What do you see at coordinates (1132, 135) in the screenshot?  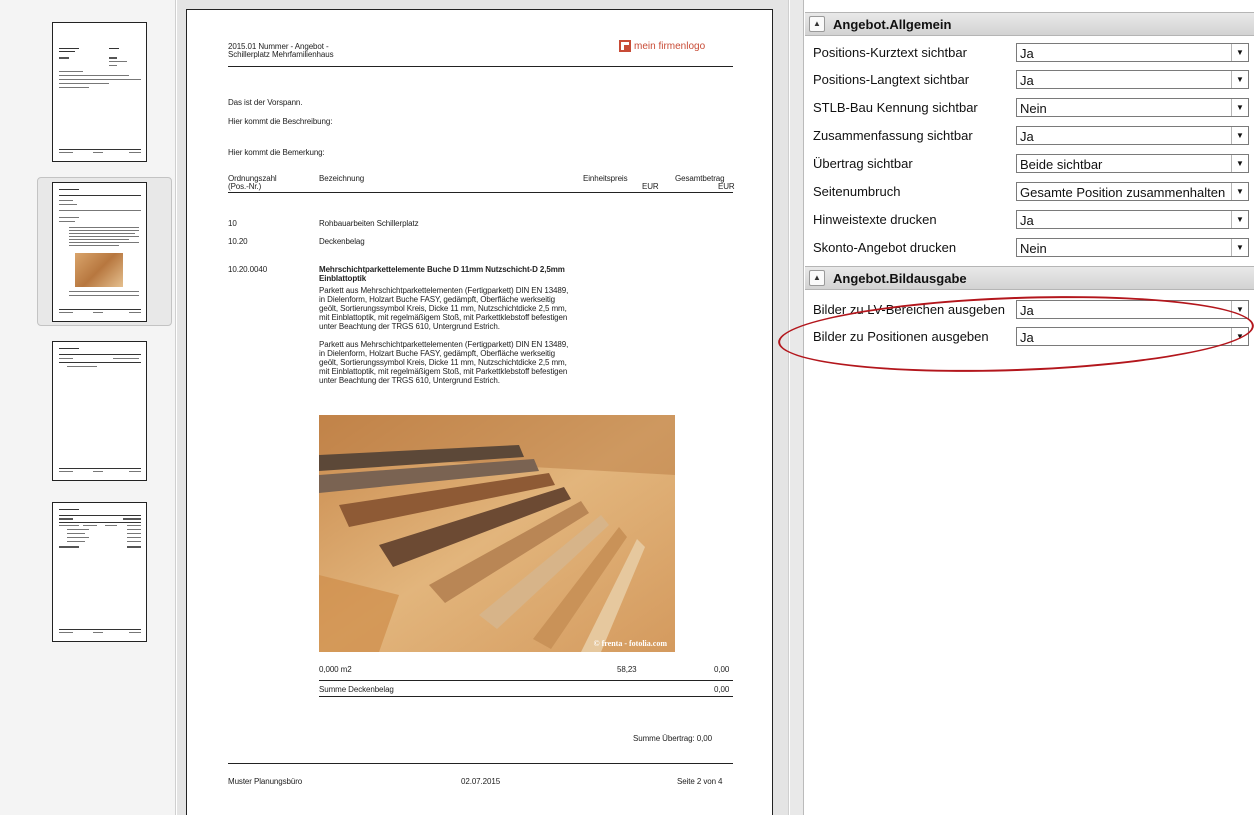 I see `zusammenfassung-select: Ja ▼` at bounding box center [1132, 135].